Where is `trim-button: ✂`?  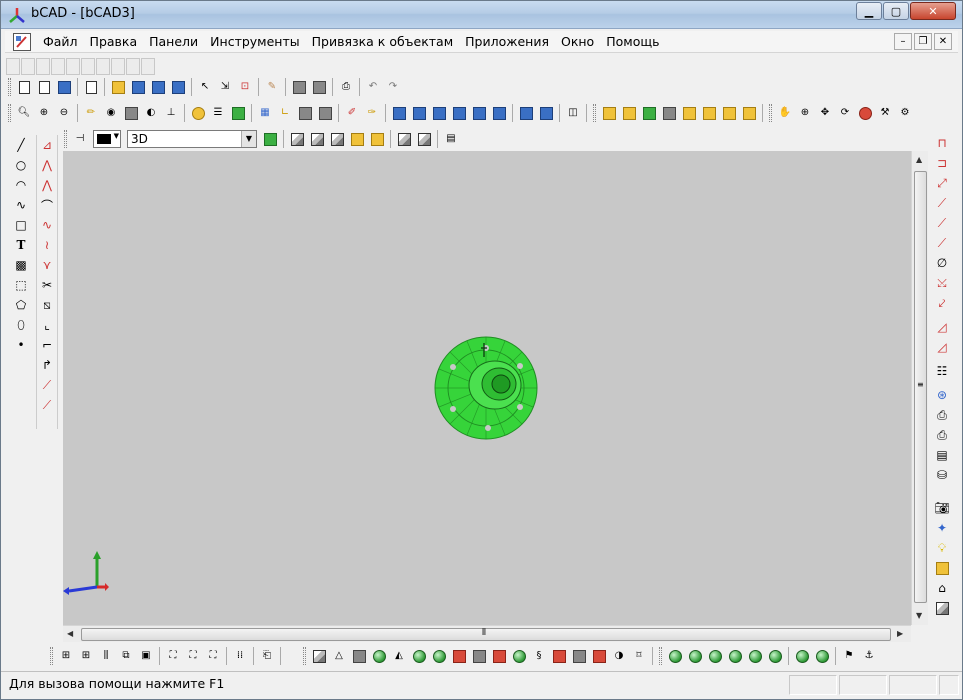
trim-button: ✂ is located at coordinates (47, 285).